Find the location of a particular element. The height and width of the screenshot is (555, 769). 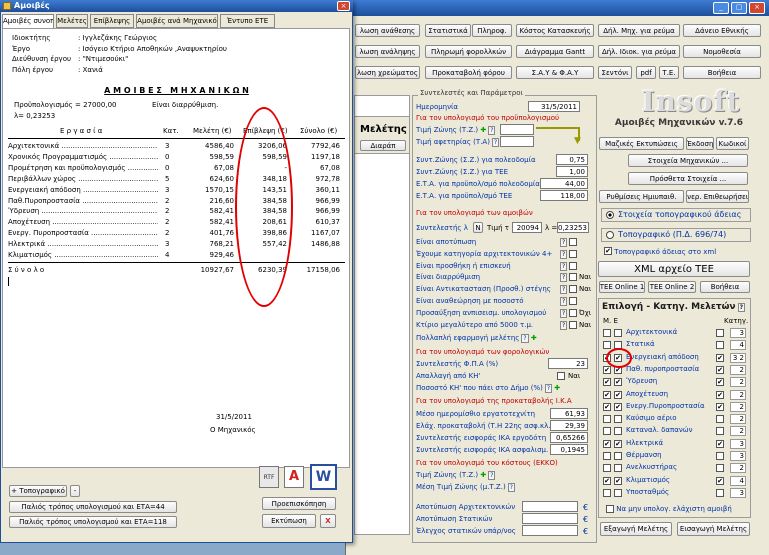

top-button: λωση ανάληψης is located at coordinates (387, 51).